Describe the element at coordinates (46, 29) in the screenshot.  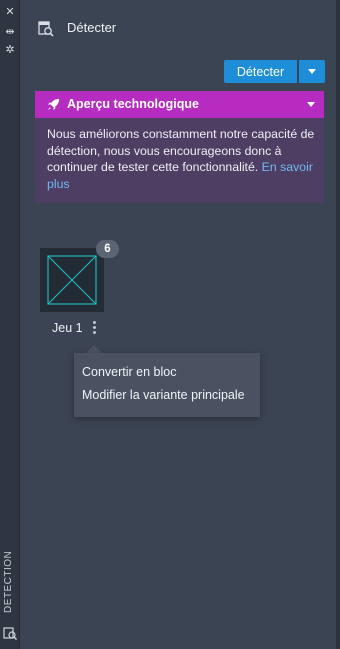
I see `detect-window-icon` at that location.